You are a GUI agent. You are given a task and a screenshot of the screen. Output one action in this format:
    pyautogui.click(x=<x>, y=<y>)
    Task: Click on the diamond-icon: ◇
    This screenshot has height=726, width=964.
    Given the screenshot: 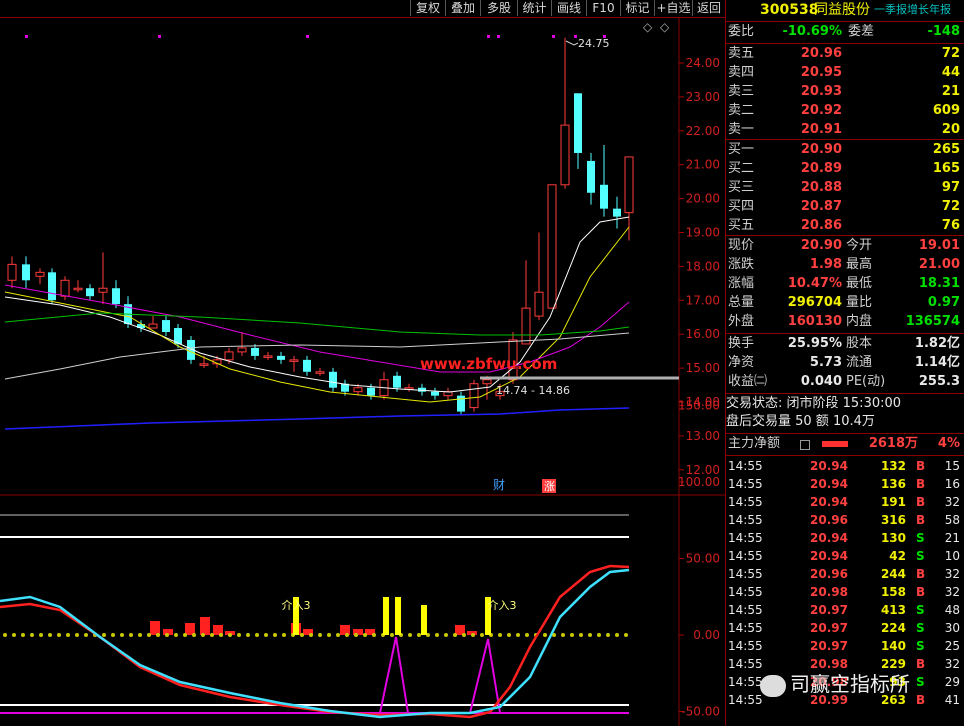 What is the action you would take?
    pyautogui.click(x=648, y=27)
    